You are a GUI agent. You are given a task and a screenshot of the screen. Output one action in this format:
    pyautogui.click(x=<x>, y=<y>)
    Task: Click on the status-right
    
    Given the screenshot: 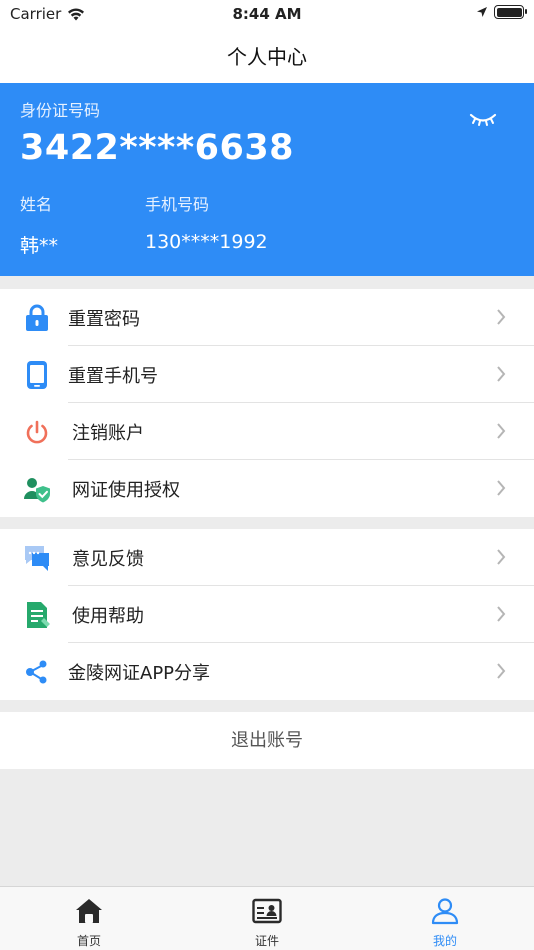 What is the action you would take?
    pyautogui.click(x=501, y=12)
    